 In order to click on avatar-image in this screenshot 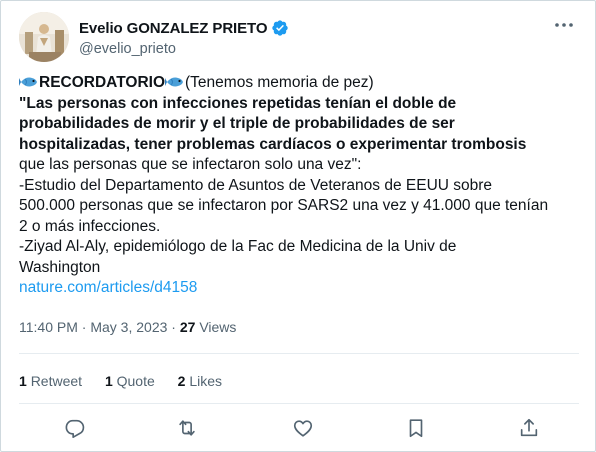, I will do `click(44, 37)`.